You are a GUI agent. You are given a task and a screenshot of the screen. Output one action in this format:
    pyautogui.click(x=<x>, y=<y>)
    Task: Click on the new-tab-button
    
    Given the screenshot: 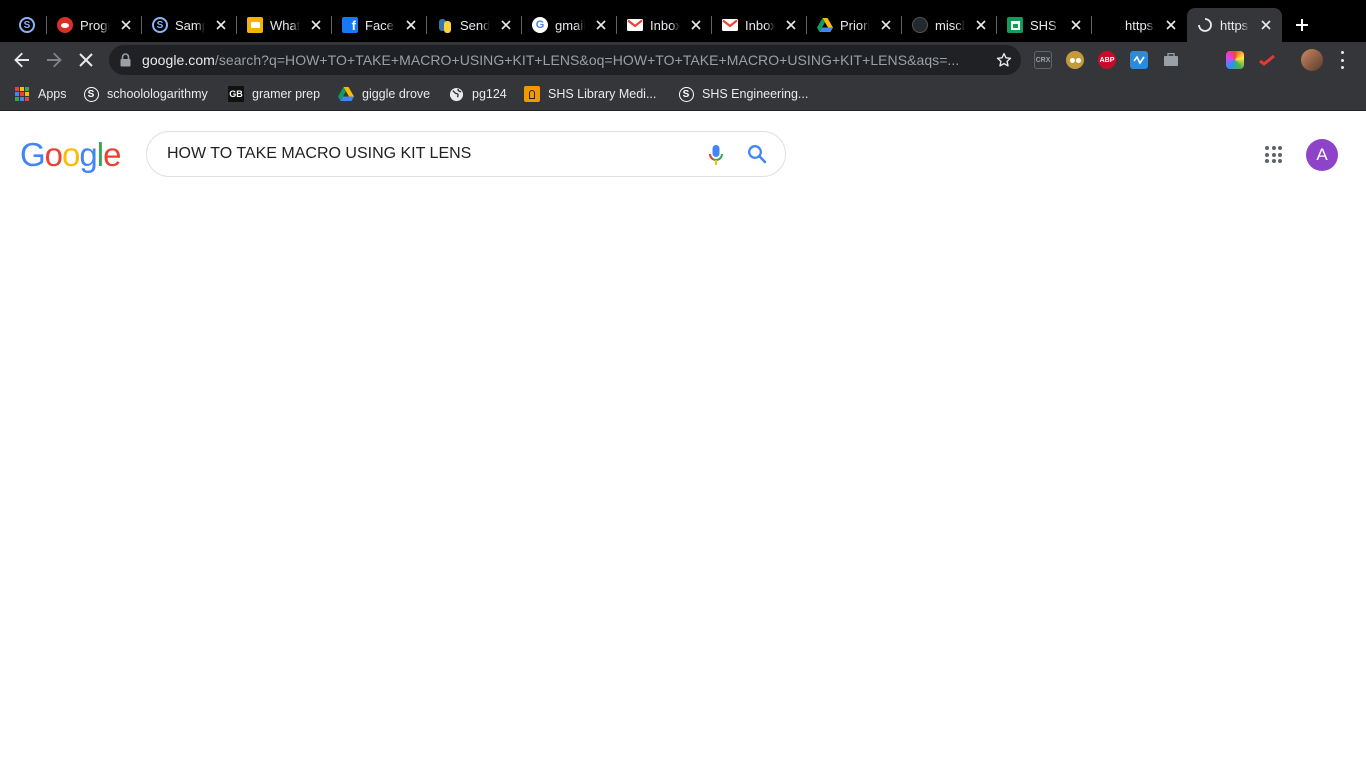 What is the action you would take?
    pyautogui.click(x=1302, y=25)
    